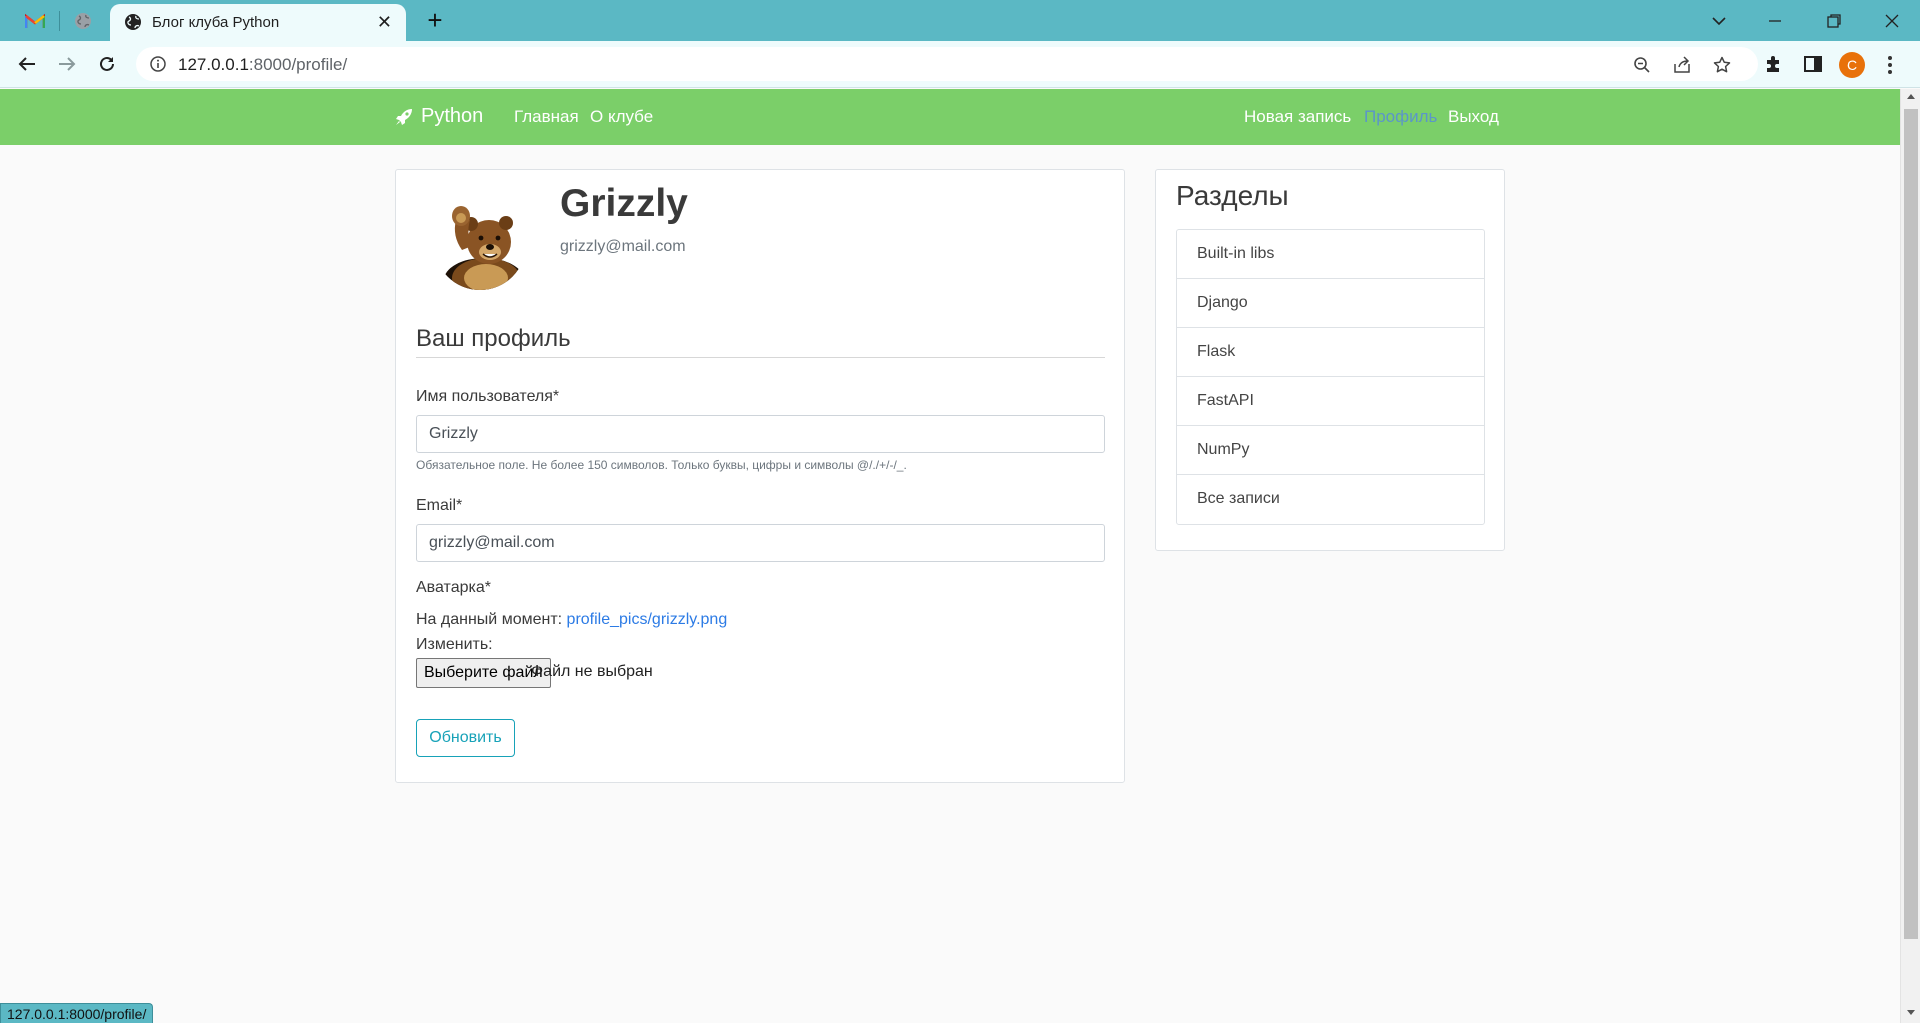 The image size is (1920, 1023). I want to click on section-item-fastapi: FastAPI, so click(1330, 401).